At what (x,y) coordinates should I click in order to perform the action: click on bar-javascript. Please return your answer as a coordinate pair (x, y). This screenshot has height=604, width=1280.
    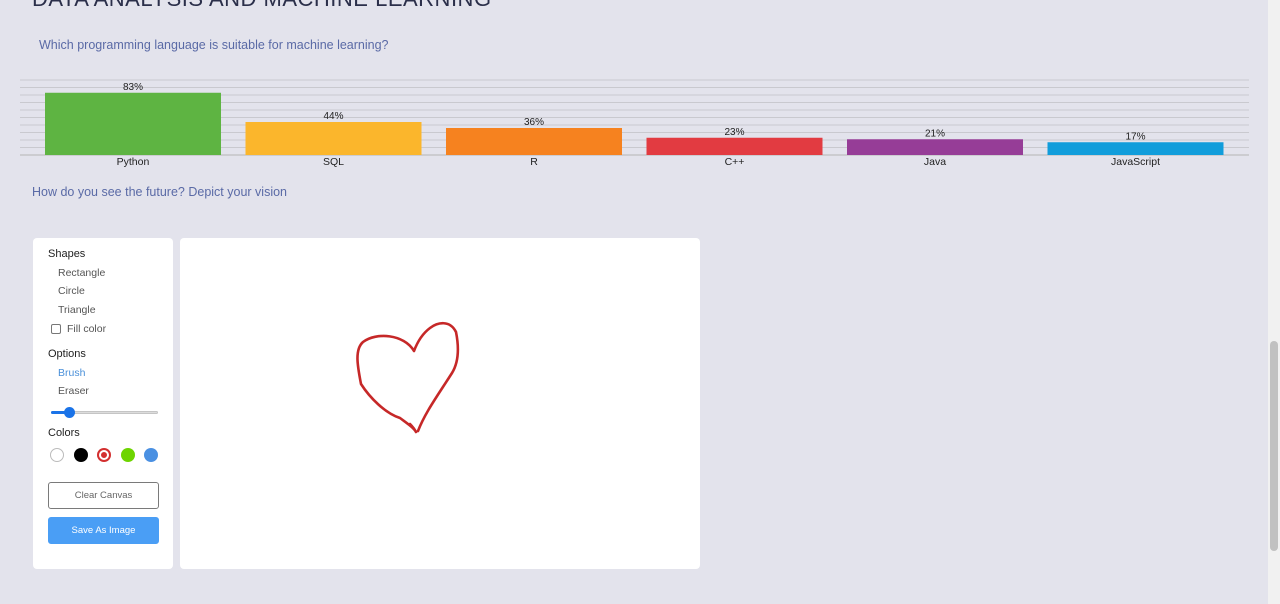
    Looking at the image, I should click on (1135, 148).